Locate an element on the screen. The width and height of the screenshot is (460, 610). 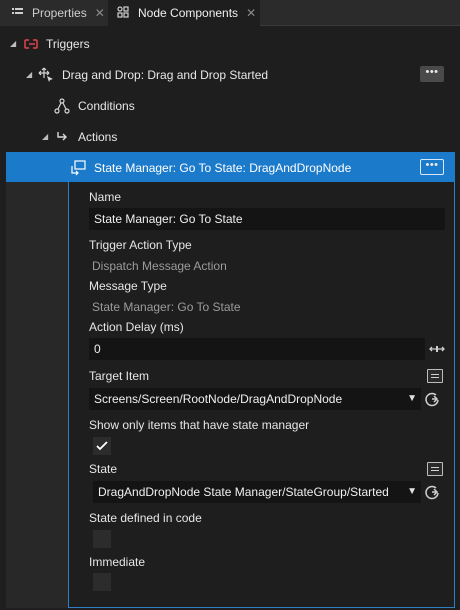
tree-label: Drag and Drop: Drag and Drop Started is located at coordinates (165, 74).